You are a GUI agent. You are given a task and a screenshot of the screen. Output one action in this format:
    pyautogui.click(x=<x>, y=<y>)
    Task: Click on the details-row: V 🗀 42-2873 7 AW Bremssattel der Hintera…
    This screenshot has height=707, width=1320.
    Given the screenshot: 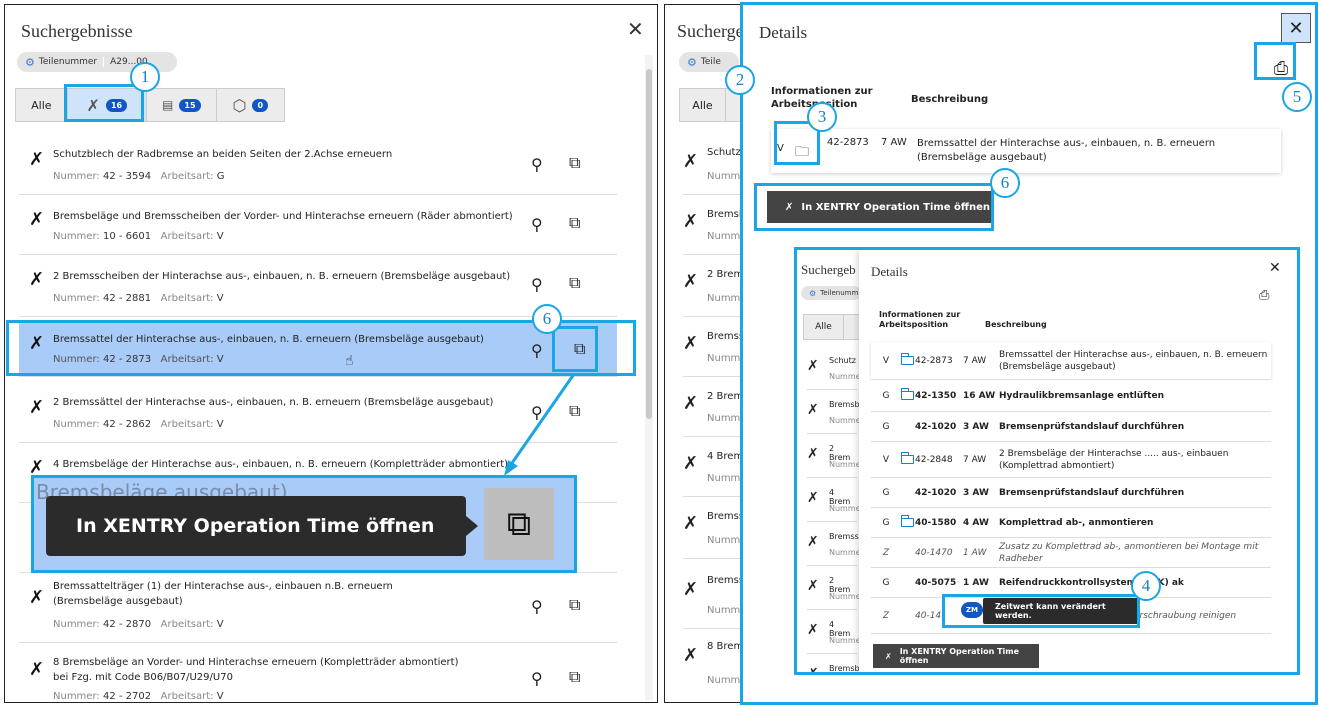 What is the action you would take?
    pyautogui.click(x=1026, y=151)
    